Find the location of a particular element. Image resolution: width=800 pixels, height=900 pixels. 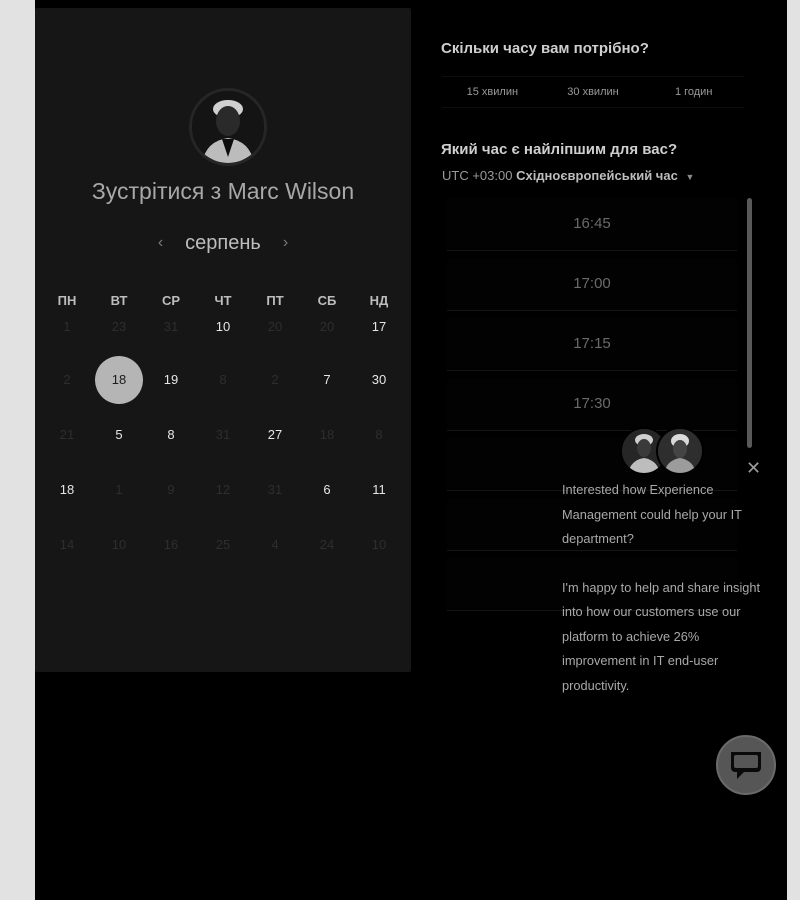

calendar-day: 12 is located at coordinates (223, 490).